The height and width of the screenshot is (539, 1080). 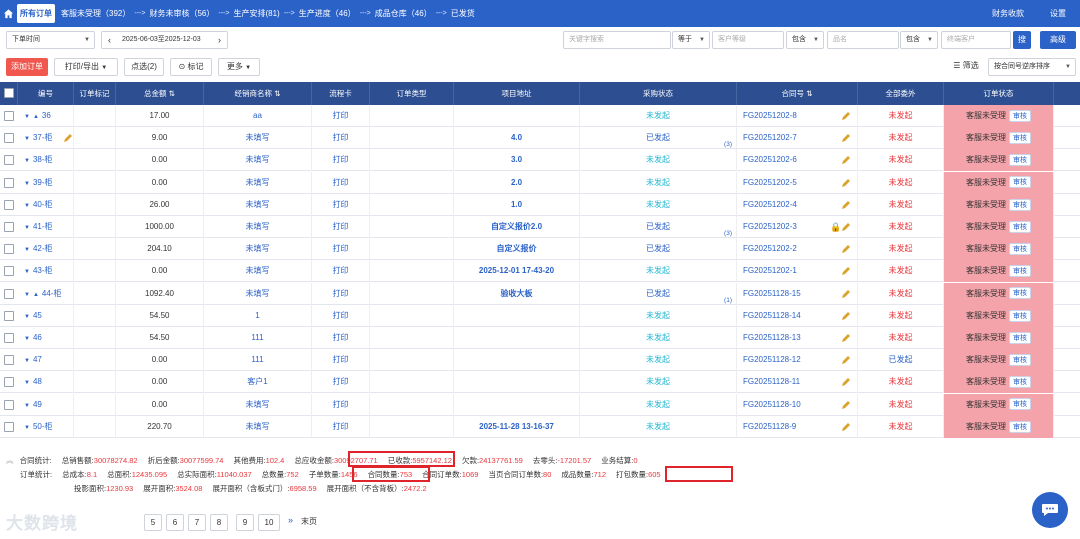 What do you see at coordinates (540, 116) in the screenshot?
I see `table-row: ▼ ▲ 36 17.00 aa 打印 未发起 FG20251202-8 未发起 客服未受理 审核` at bounding box center [540, 116].